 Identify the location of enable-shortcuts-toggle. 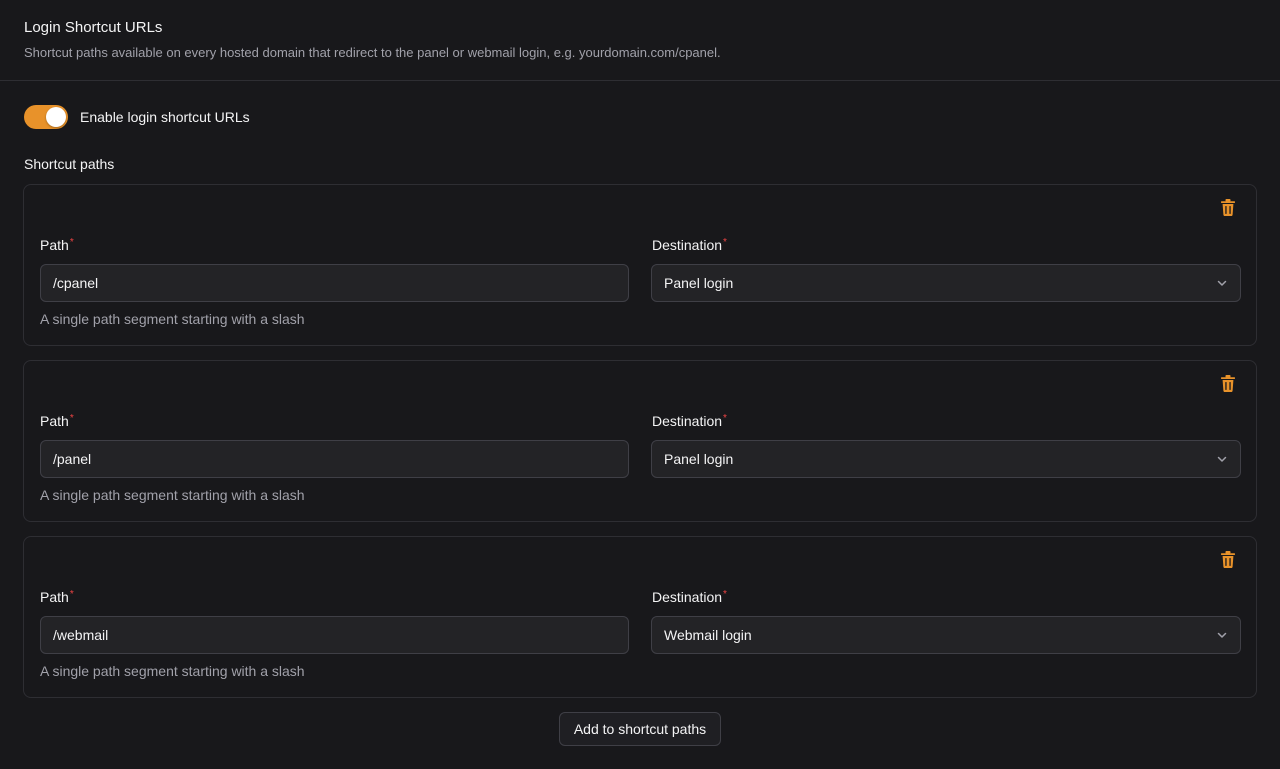
(46, 117).